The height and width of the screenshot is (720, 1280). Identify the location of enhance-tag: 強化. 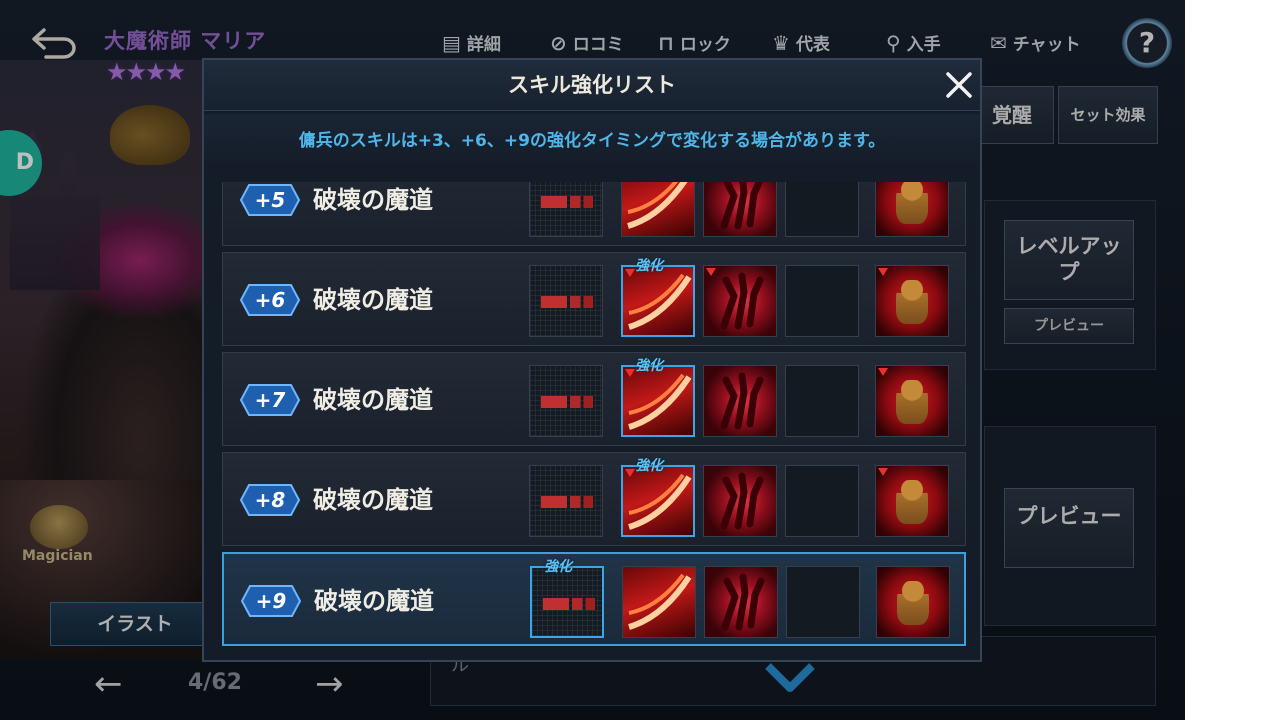
(558, 567).